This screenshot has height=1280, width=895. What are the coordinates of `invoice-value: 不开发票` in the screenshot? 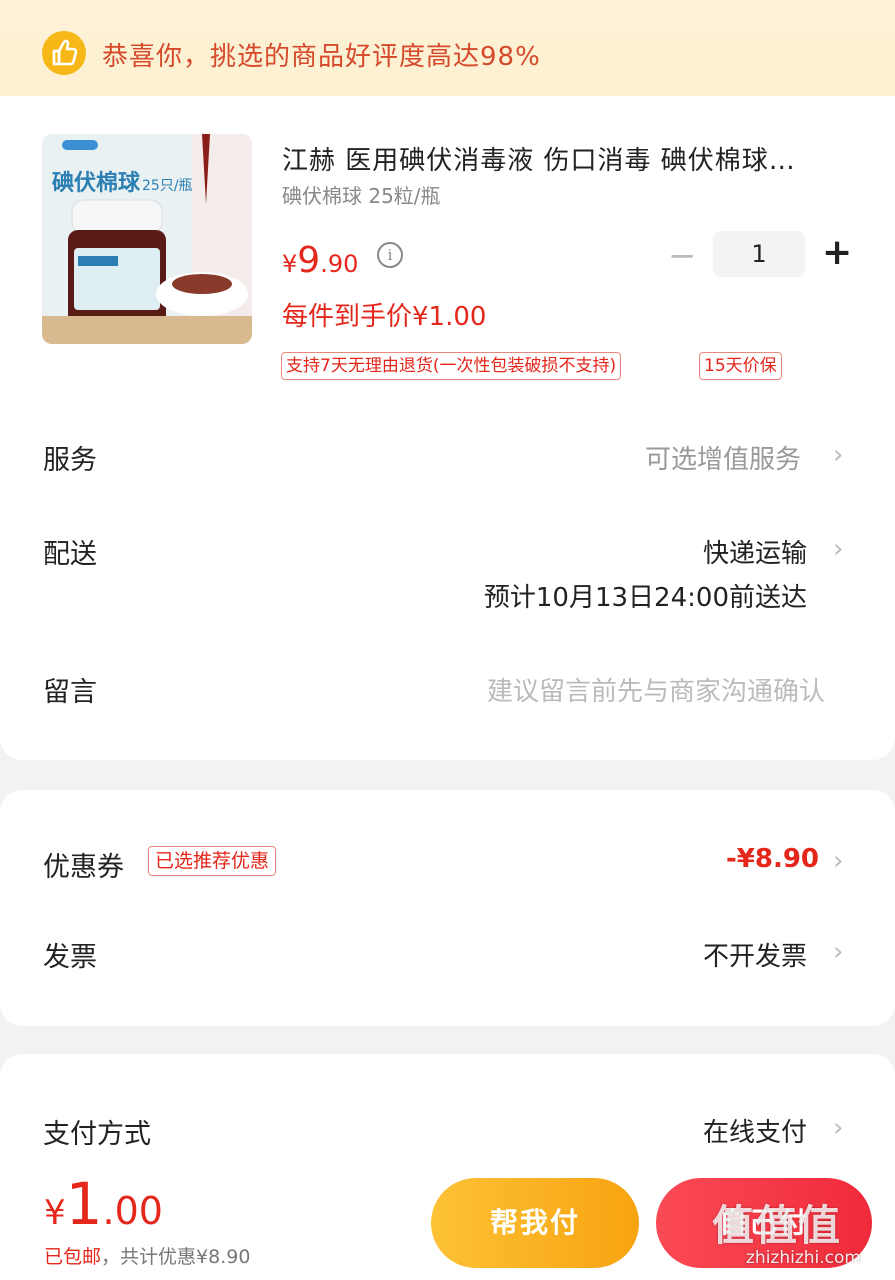 It's located at (755, 954).